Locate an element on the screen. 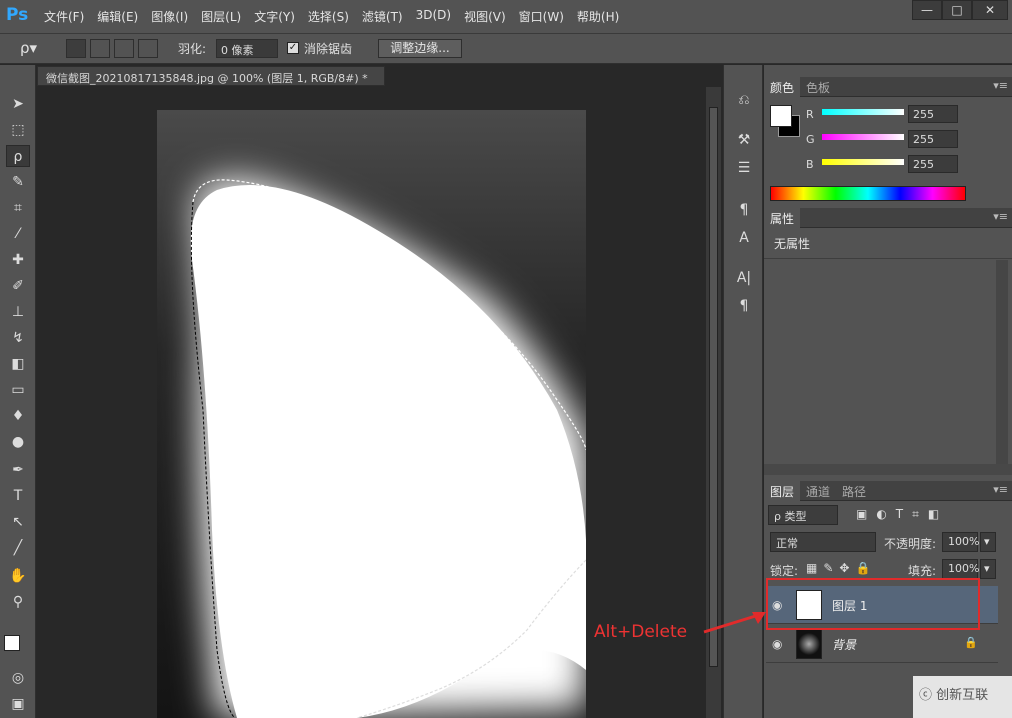  properties-menu-icon: ▾≡ is located at coordinates (1000, 216).